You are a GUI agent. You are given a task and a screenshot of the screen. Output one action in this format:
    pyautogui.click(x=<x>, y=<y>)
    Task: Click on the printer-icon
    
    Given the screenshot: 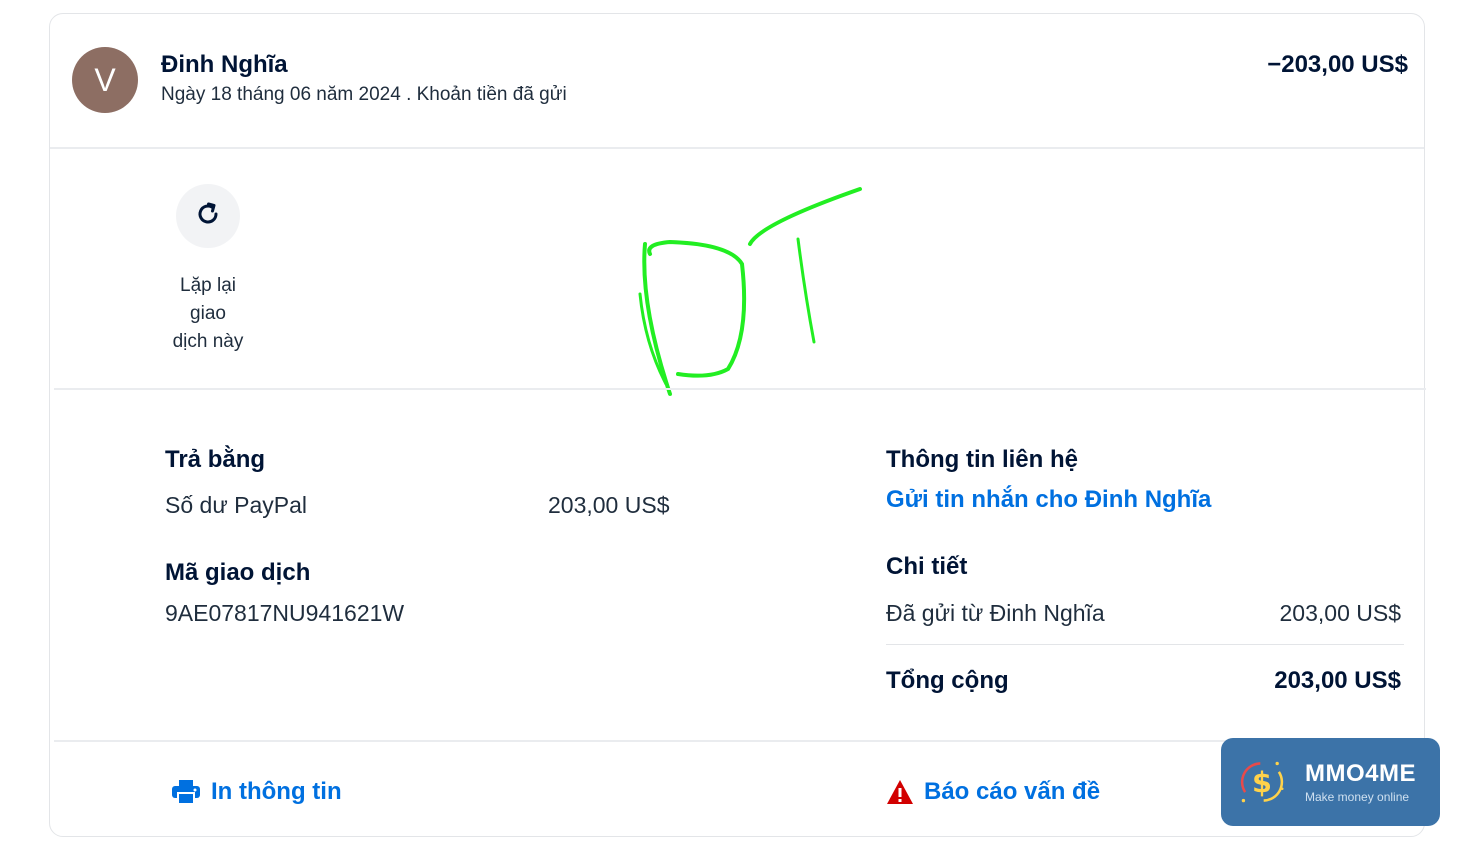 What is the action you would take?
    pyautogui.click(x=186, y=792)
    